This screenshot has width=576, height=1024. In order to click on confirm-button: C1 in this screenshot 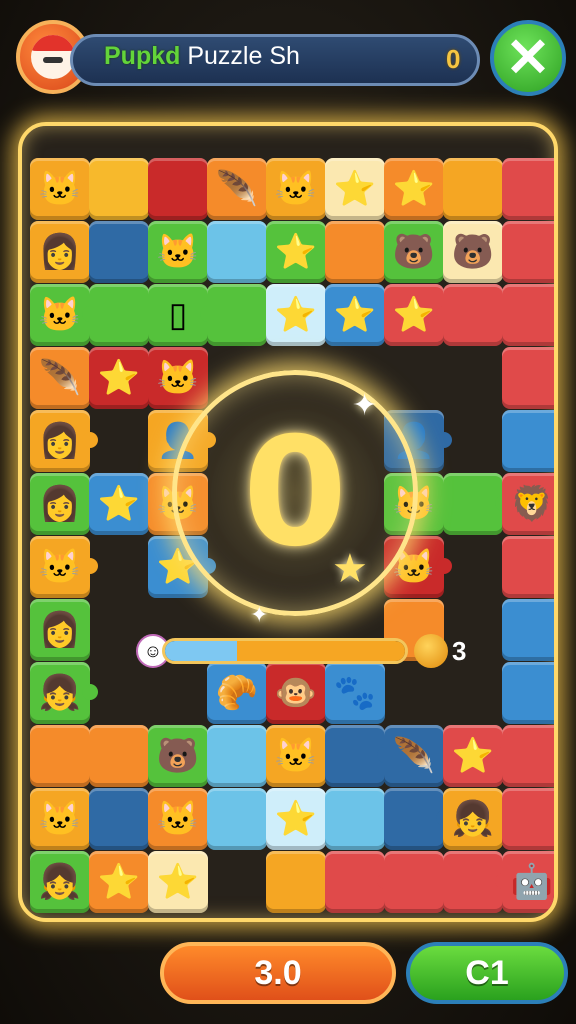, I will do `click(487, 973)`.